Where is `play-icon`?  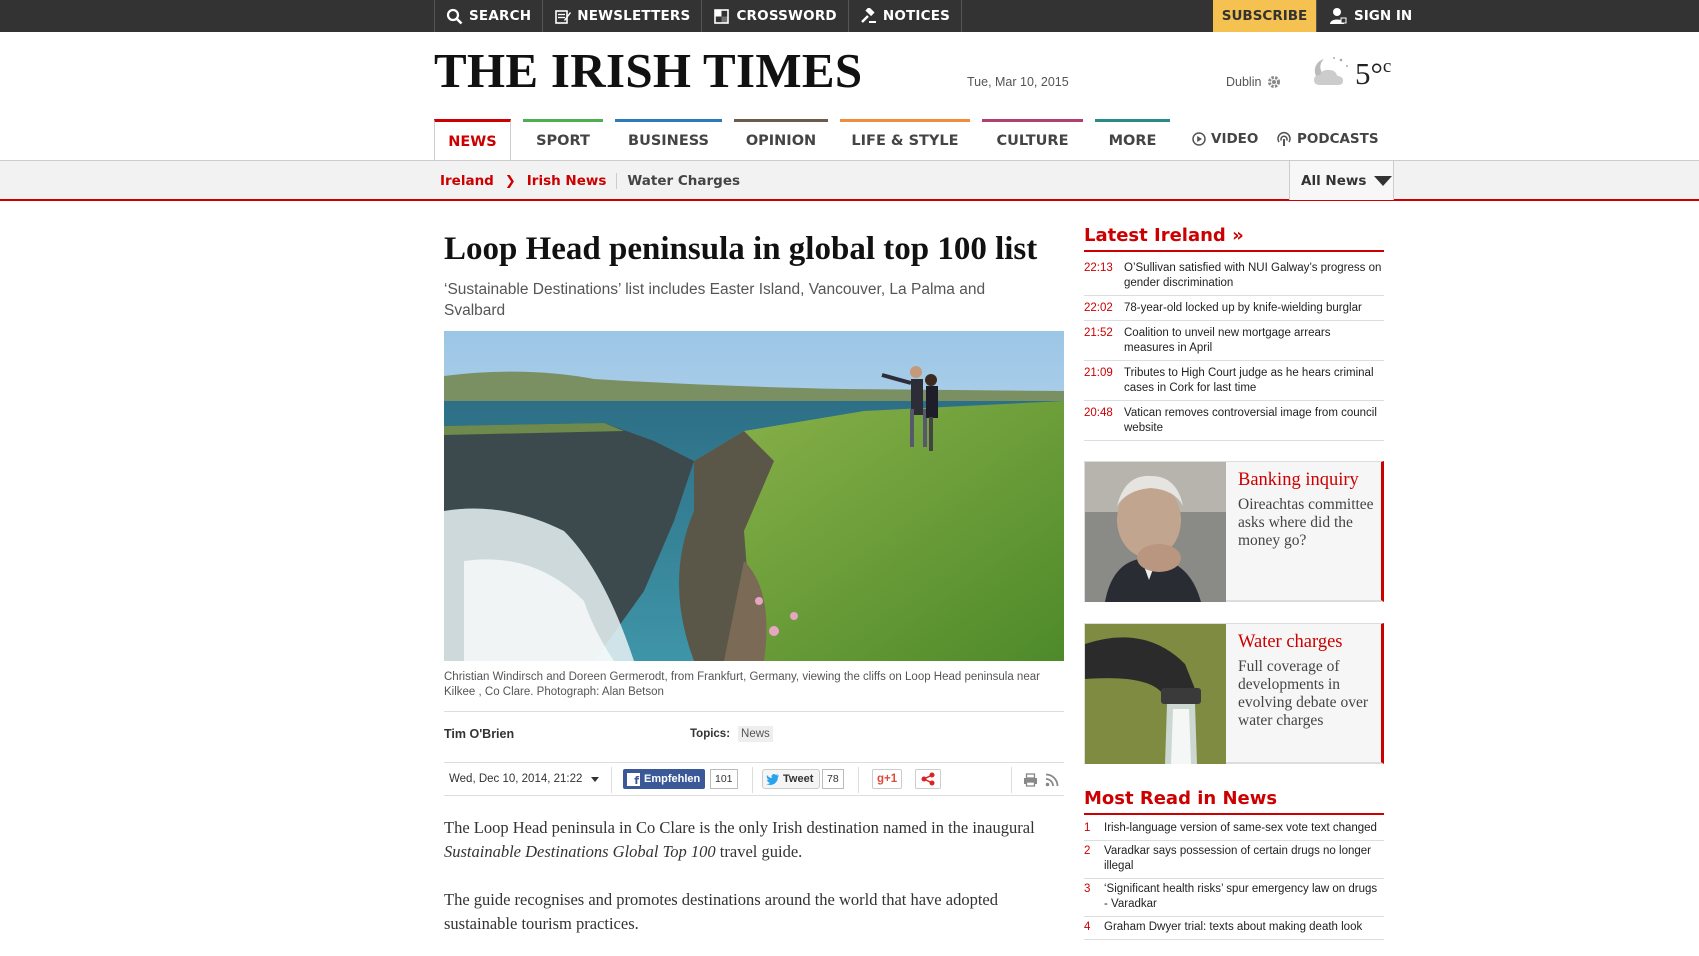
play-icon is located at coordinates (1199, 139).